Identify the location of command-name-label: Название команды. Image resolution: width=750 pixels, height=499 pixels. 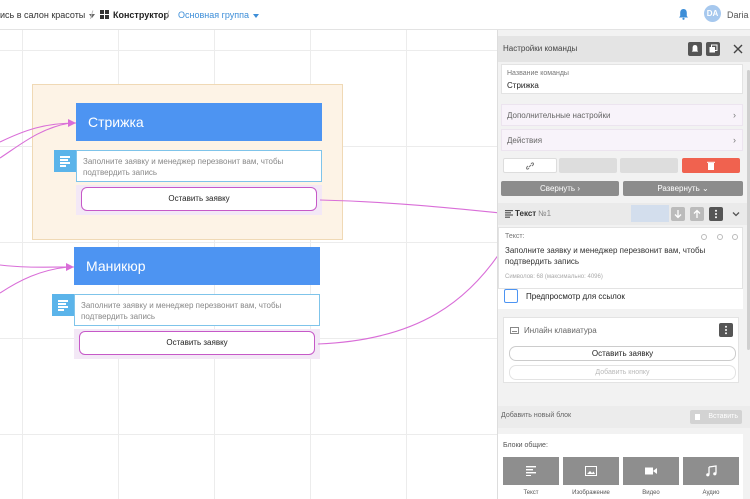
(538, 73).